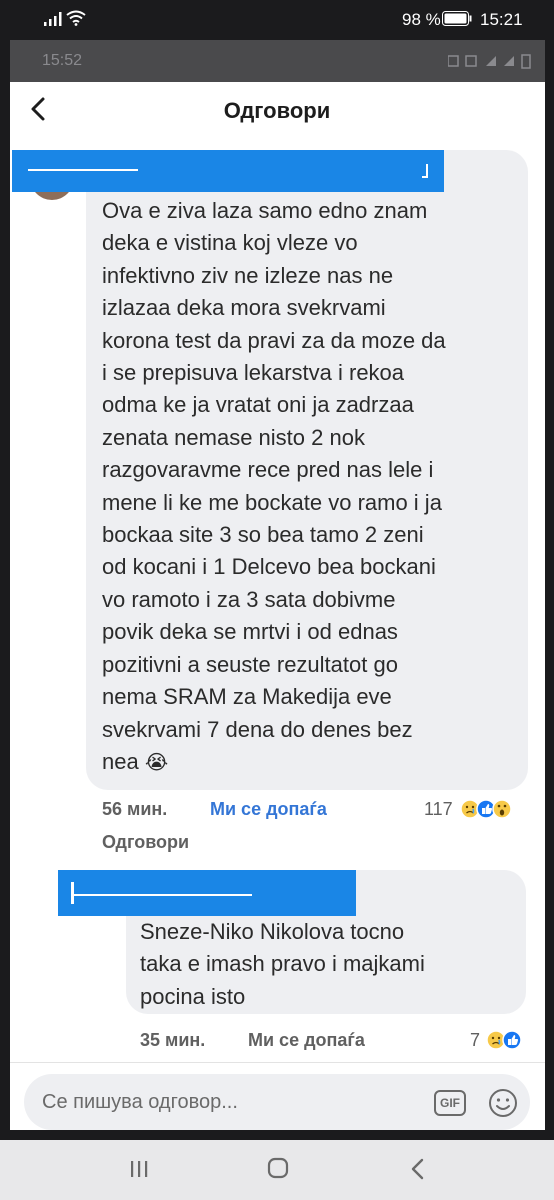 The image size is (554, 1200). I want to click on wifi-icon, so click(76, 18).